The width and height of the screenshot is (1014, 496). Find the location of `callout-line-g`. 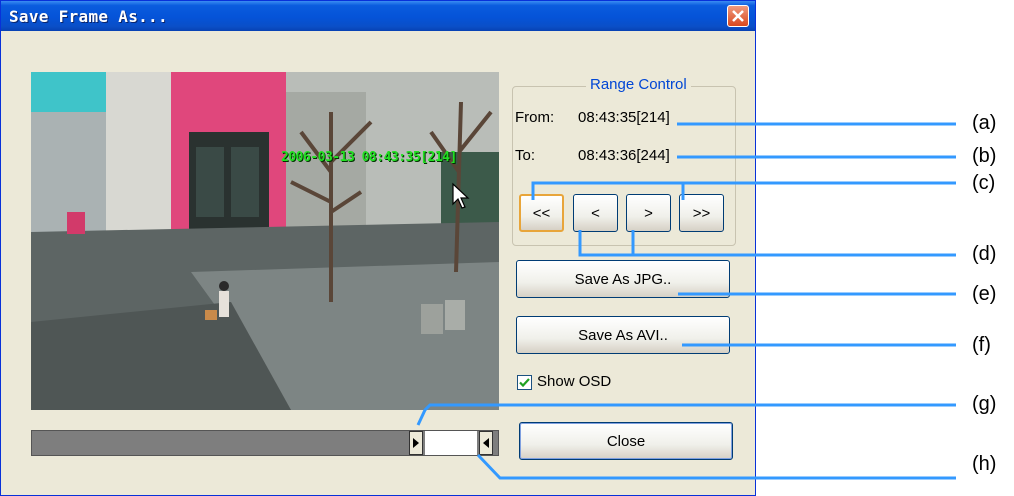

callout-line-g is located at coordinates (686, 414).